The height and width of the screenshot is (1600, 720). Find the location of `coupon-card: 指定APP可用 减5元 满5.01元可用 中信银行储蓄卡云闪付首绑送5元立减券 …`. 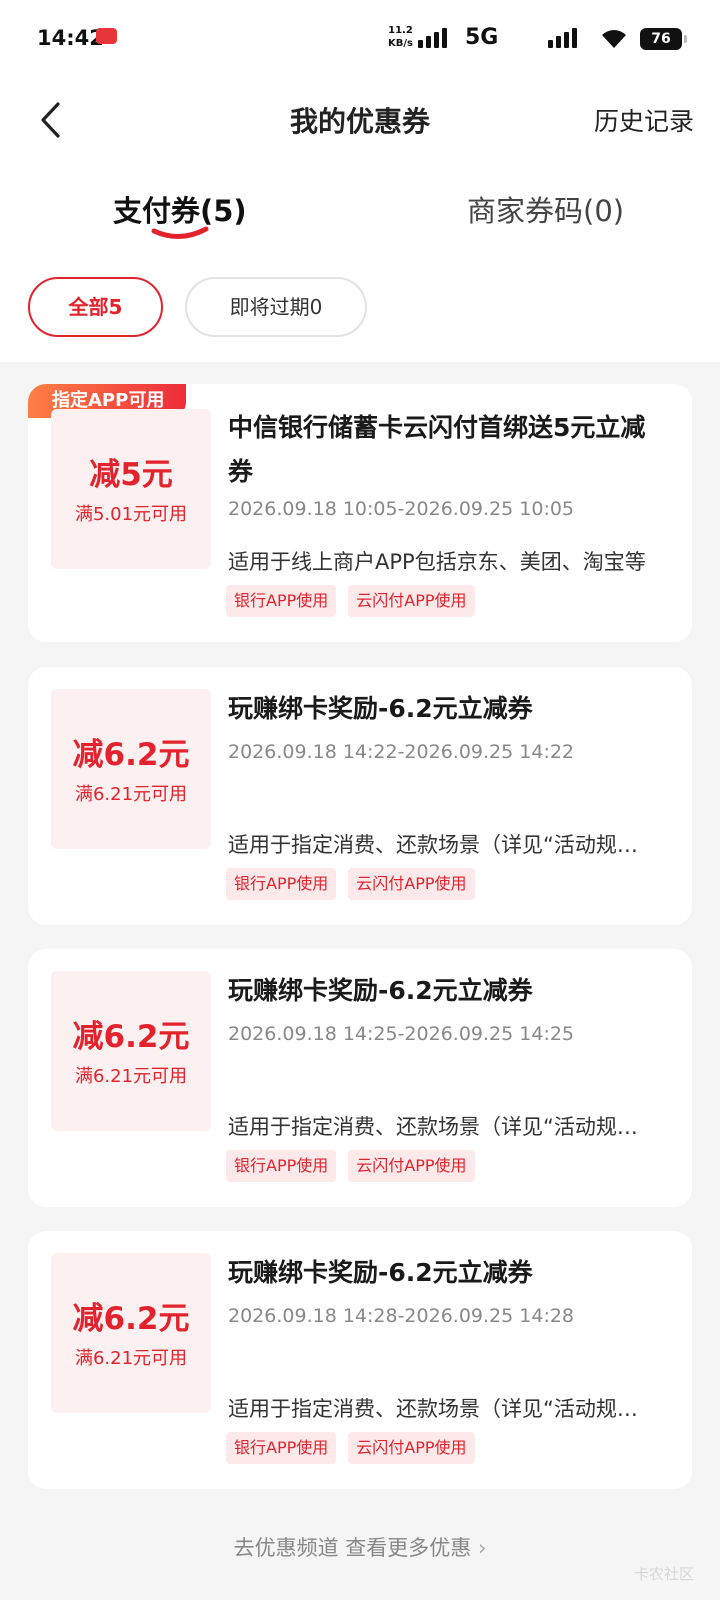

coupon-card: 指定APP可用 减5元 满5.01元可用 中信银行储蓄卡云闪付首绑送5元立减券 … is located at coordinates (360, 513).